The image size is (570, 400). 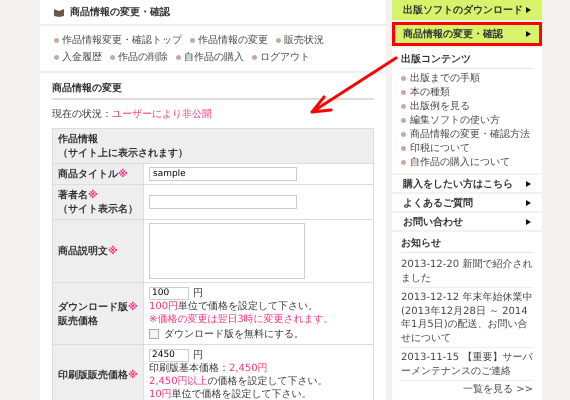 I want to click on sidebar-menu-item: 商品情報の変更・確認, so click(x=467, y=34).